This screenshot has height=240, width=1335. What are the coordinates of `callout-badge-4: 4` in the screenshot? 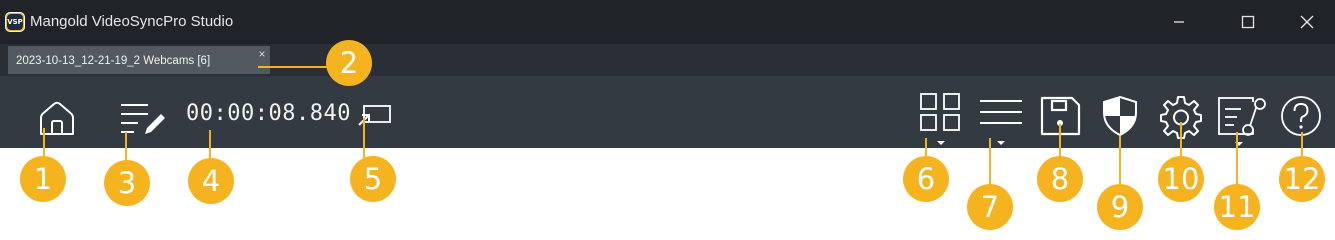 It's located at (211, 181).